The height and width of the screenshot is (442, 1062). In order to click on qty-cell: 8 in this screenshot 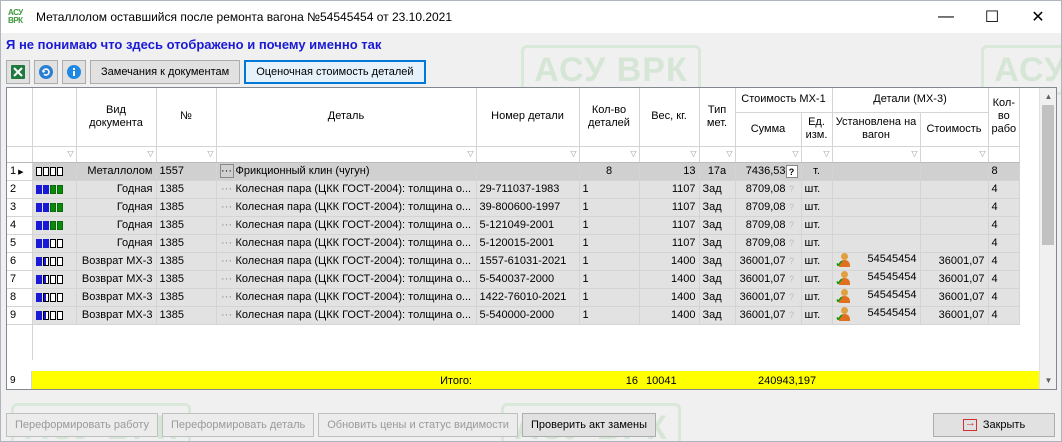, I will do `click(609, 171)`.